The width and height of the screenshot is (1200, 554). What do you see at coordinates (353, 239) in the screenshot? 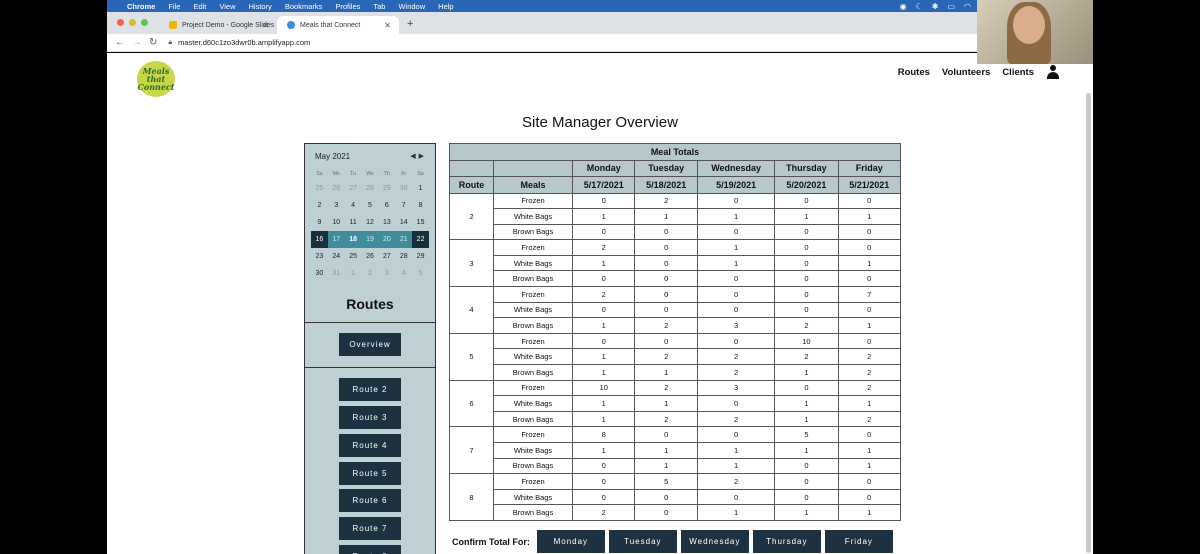
I see `calendar-day: 18` at bounding box center [353, 239].